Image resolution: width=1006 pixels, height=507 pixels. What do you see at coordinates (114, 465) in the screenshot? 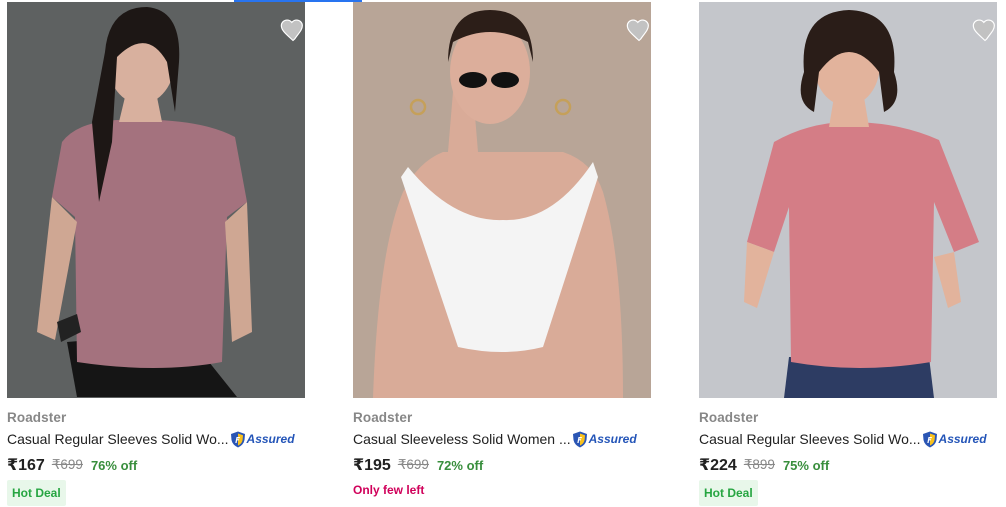
I see `discount-percent: 76% off` at bounding box center [114, 465].